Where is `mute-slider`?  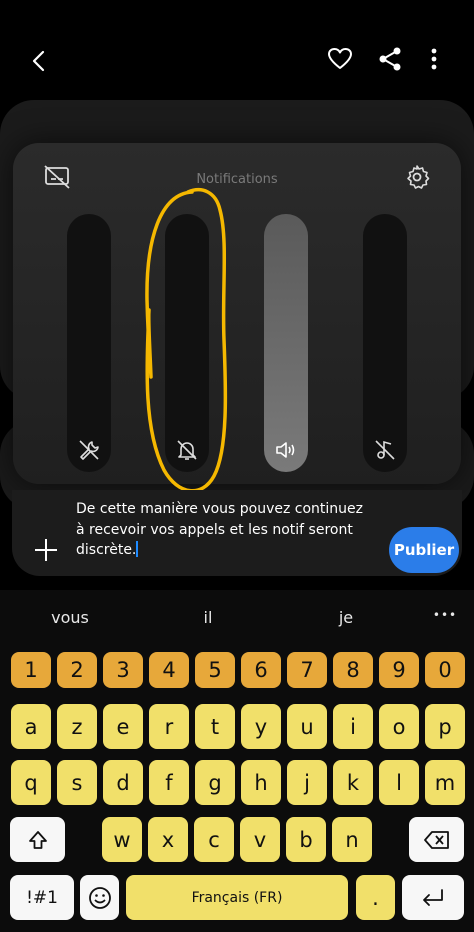
mute-slider is located at coordinates (89, 343).